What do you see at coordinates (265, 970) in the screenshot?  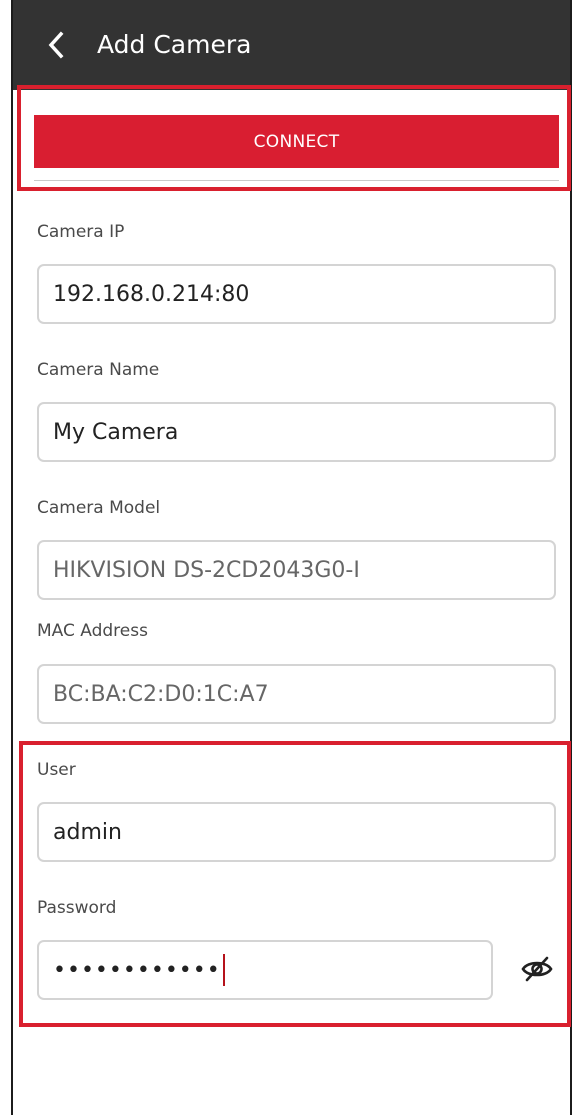 I see `password-field: ••••••••••••` at bounding box center [265, 970].